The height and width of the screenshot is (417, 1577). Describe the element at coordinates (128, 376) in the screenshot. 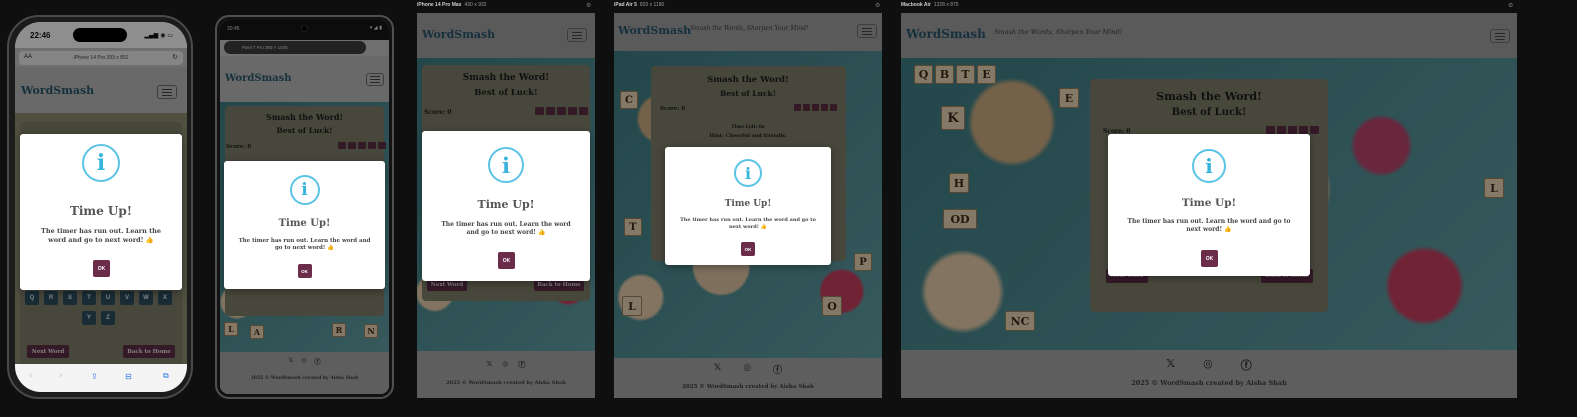

I see `bookmarks-icon: ⊟` at that location.